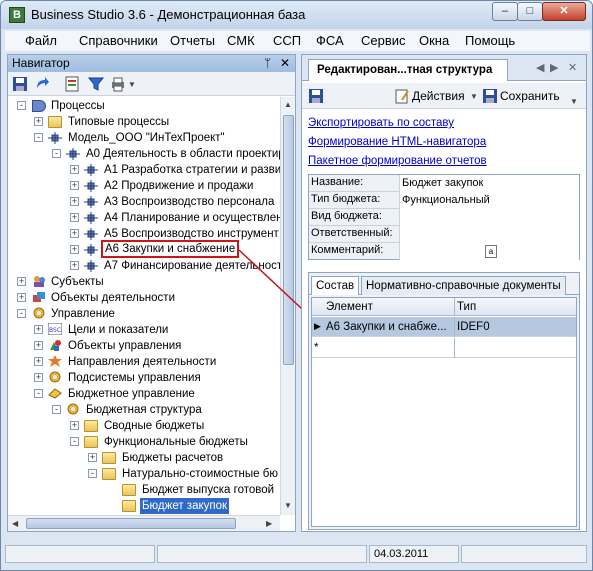 The height and width of the screenshot is (571, 593). What do you see at coordinates (397, 161) in the screenshot?
I see `batch-reports-link: Пакетное формирование отчетов` at bounding box center [397, 161].